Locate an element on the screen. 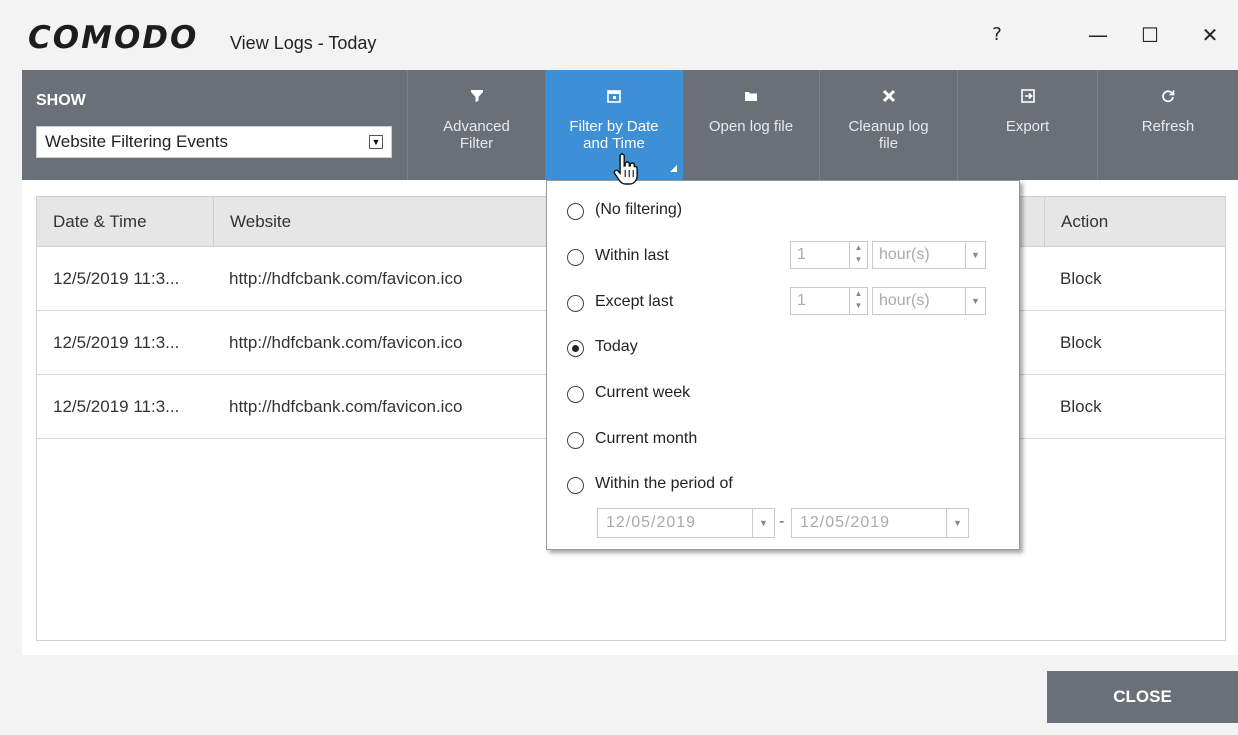 The width and height of the screenshot is (1238, 735). period-from-date: 12/05/2019 ▼ is located at coordinates (686, 523).